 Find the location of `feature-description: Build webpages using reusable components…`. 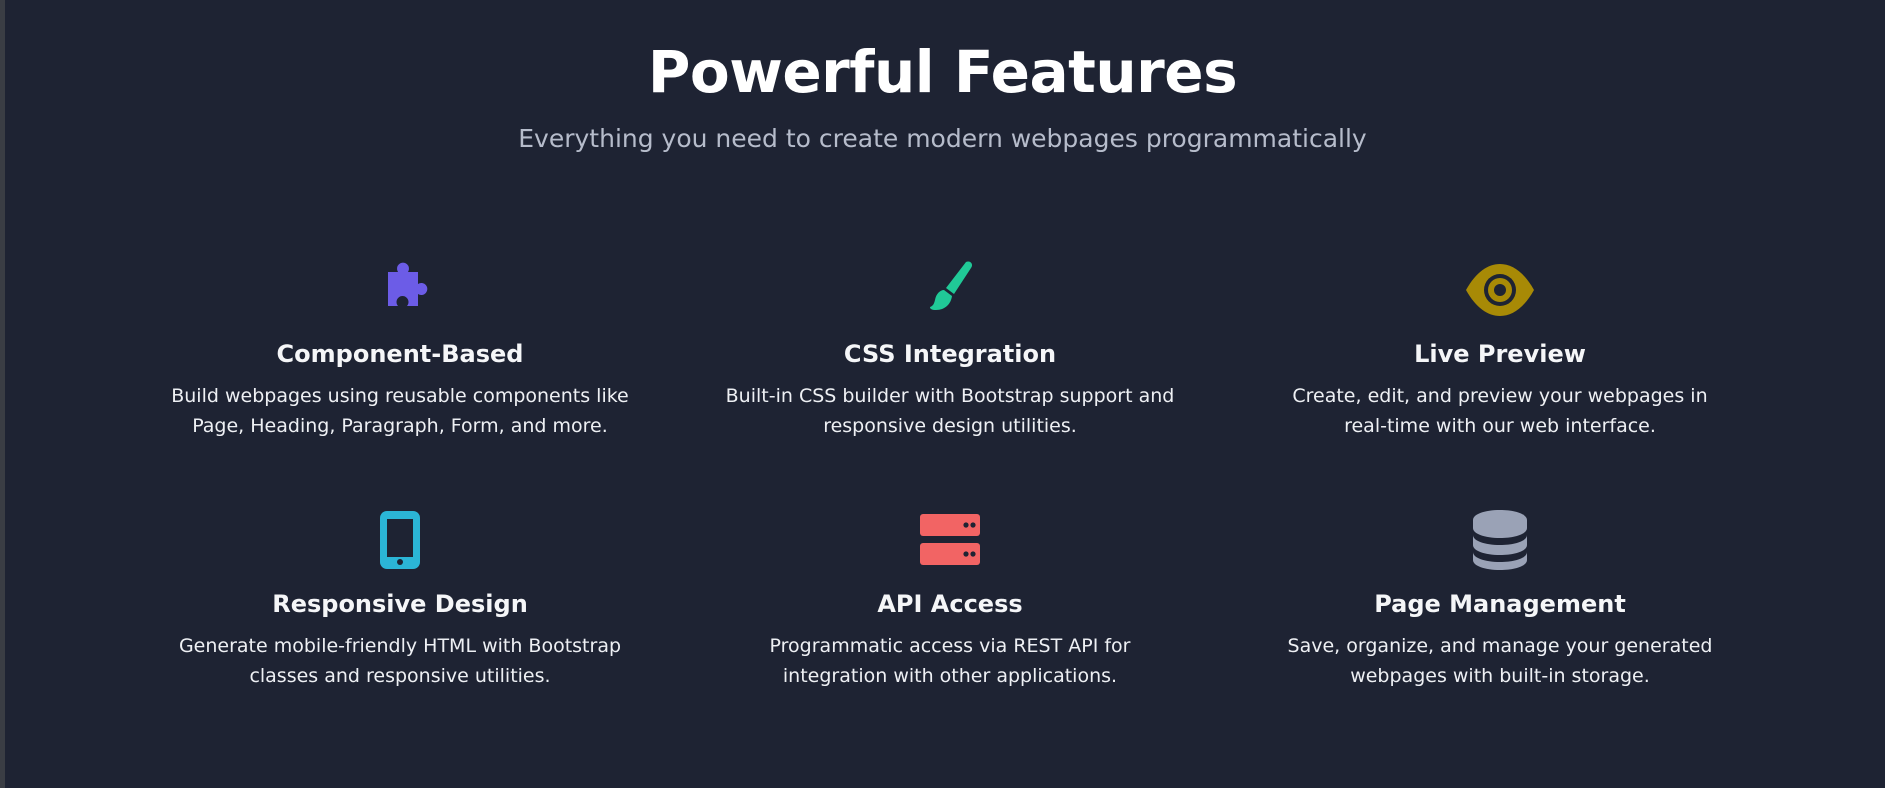

feature-description: Build webpages using reusable components… is located at coordinates (400, 411).